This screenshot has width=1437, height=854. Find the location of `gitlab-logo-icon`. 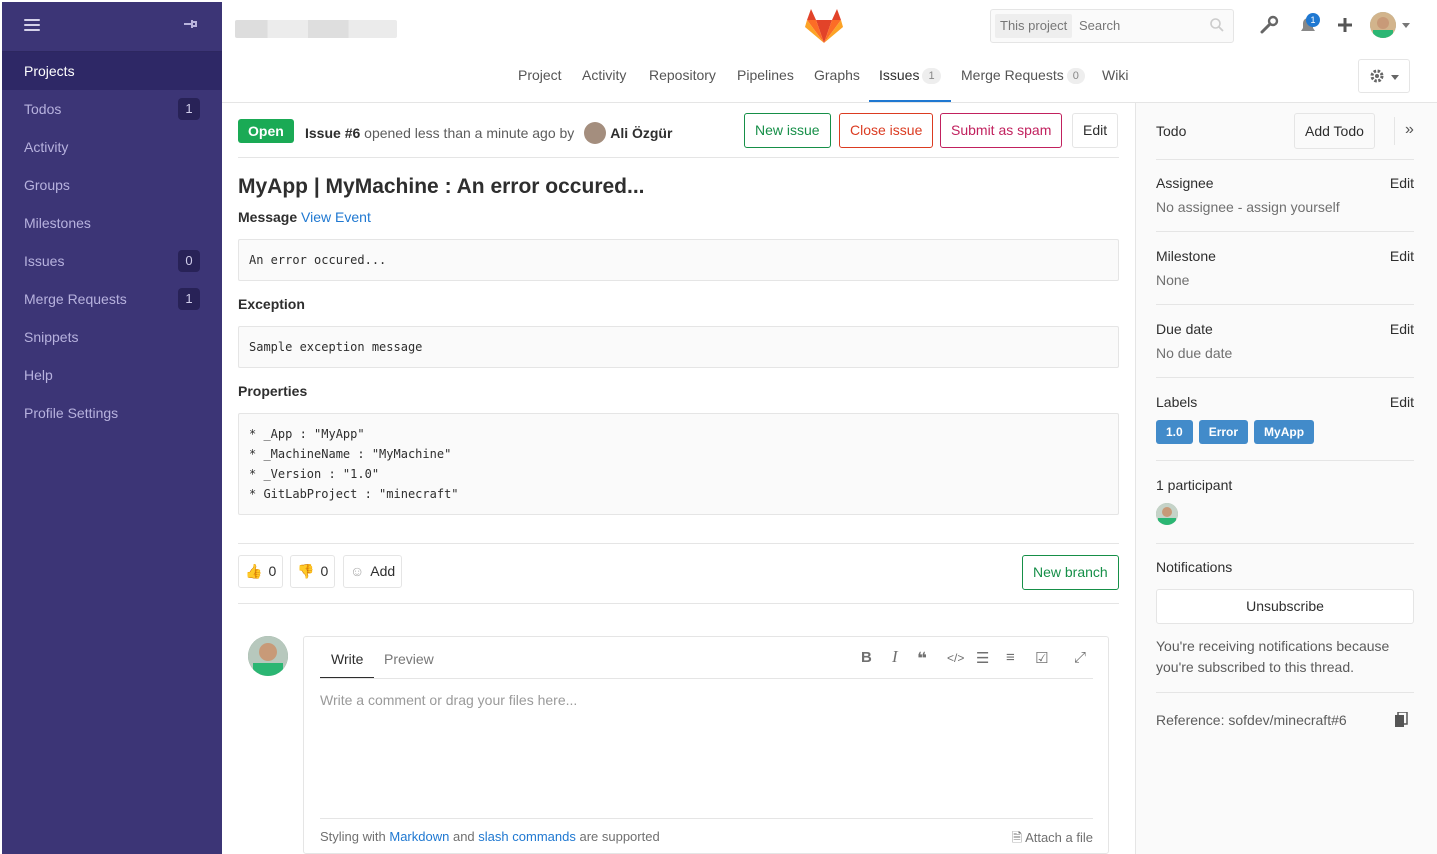

gitlab-logo-icon is located at coordinates (824, 26).